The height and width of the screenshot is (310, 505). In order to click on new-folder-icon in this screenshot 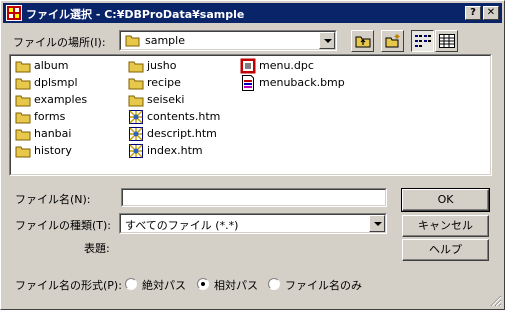, I will do `click(392, 41)`.